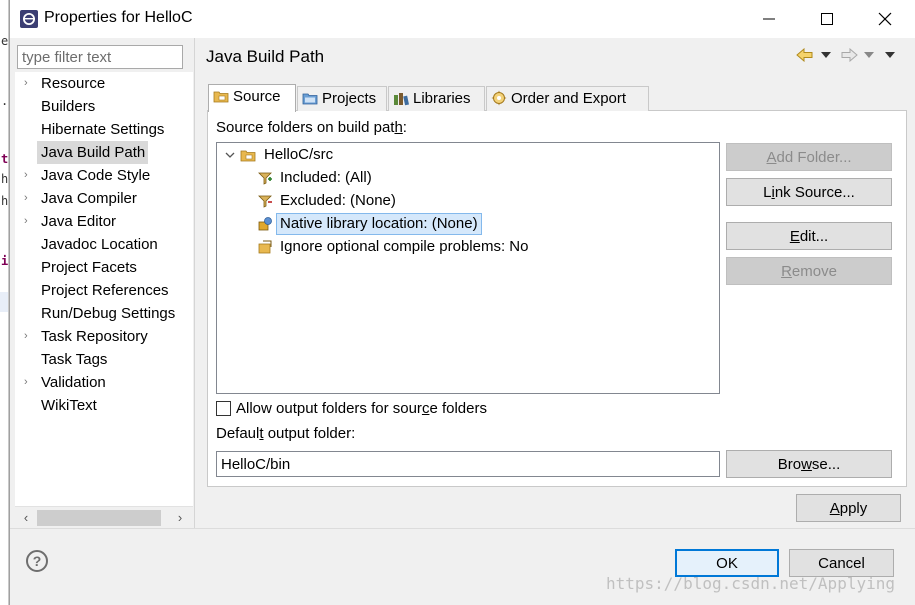 This screenshot has width=915, height=605. I want to click on maximize-icon, so click(827, 19).